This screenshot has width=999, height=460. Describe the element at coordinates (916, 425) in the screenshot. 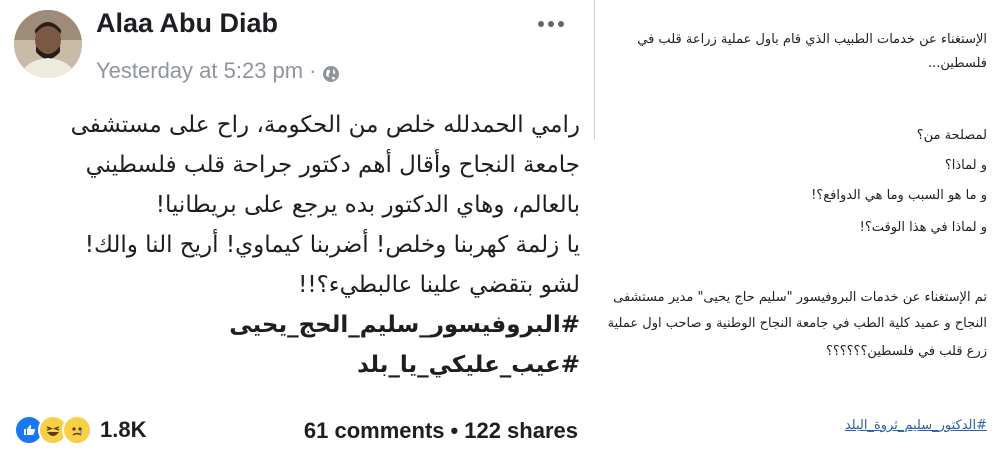

I see `note-hashtag-link: #الدكتور_سليم_ثروة_البلد` at that location.